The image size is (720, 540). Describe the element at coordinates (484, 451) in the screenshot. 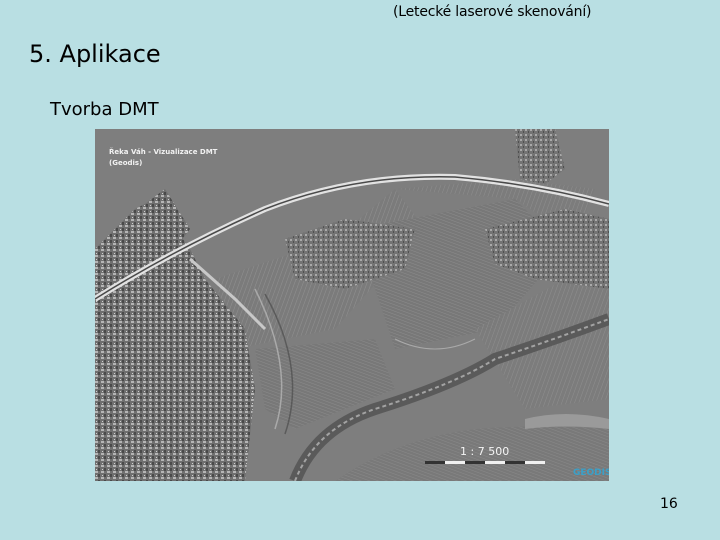

I see `scale-label: 1 : 7 500` at that location.